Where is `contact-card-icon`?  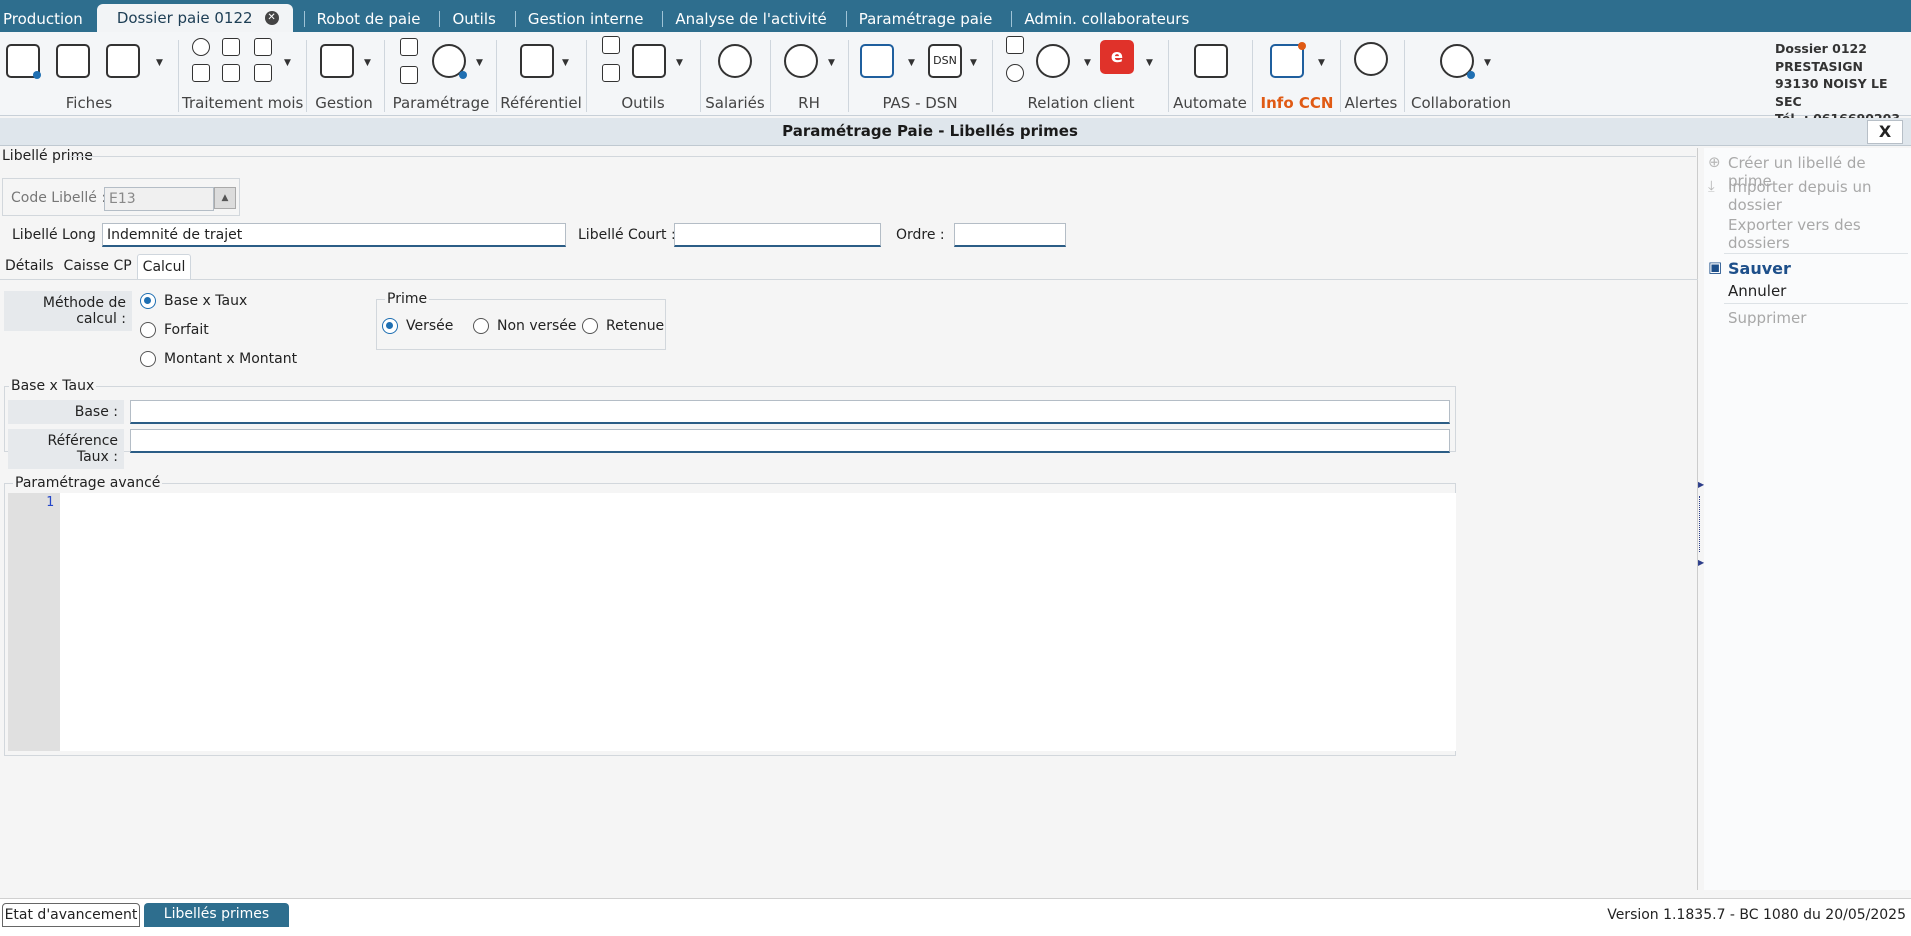 contact-card-icon is located at coordinates (1015, 45).